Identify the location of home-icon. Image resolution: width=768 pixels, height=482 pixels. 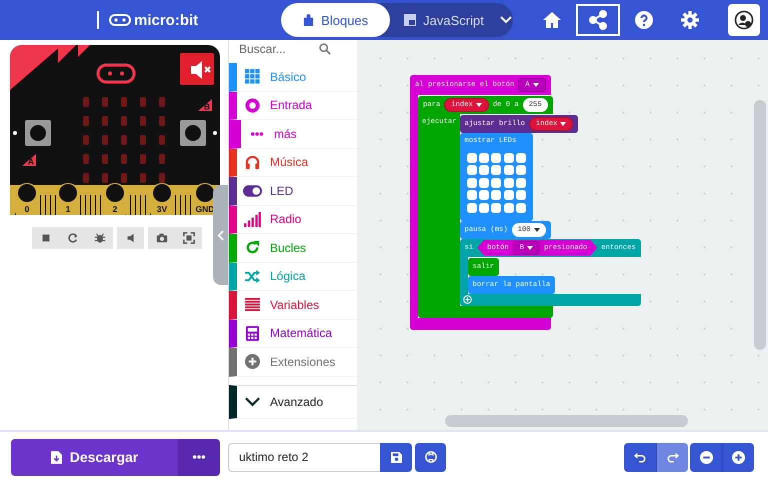
(552, 20).